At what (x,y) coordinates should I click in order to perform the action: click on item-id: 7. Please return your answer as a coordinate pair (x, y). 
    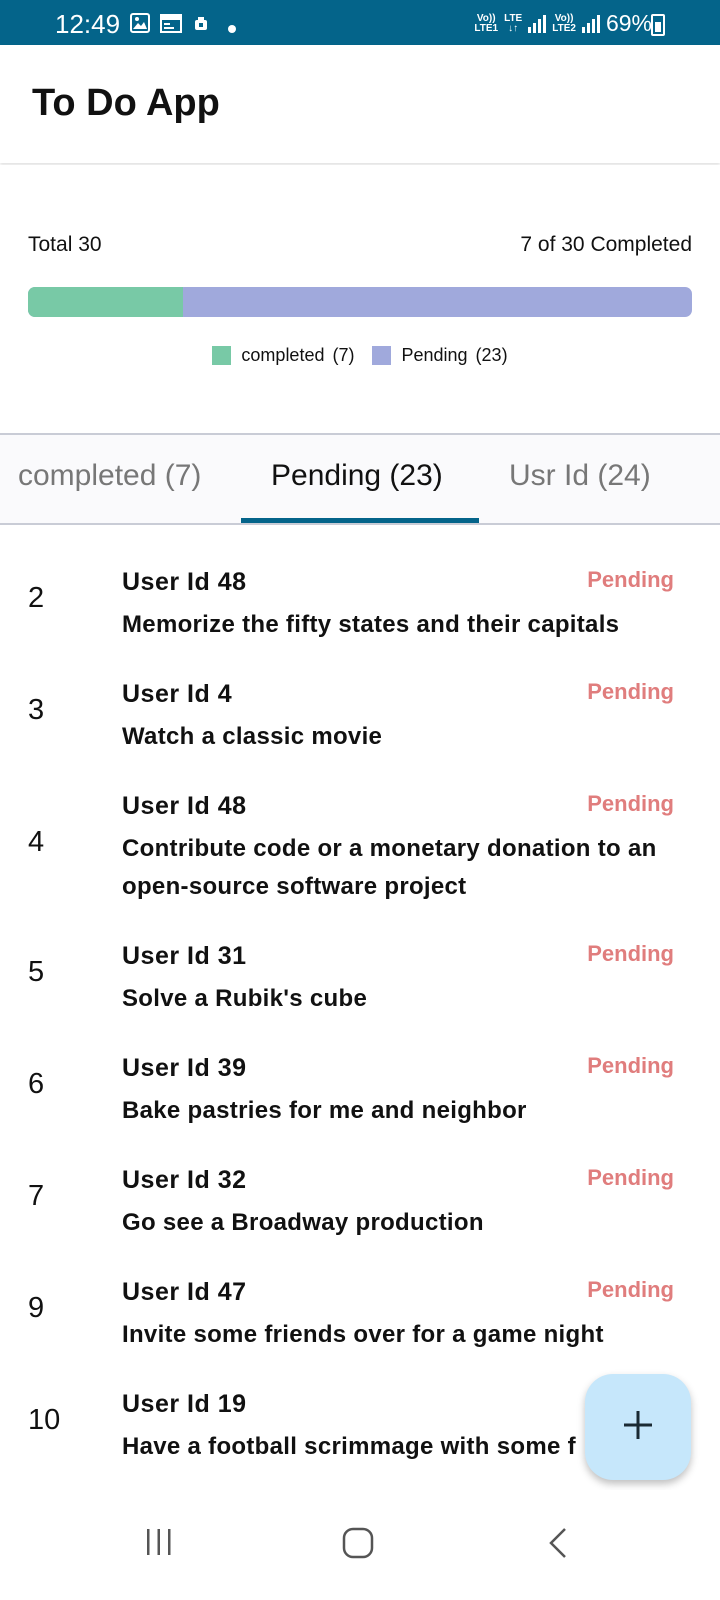
    Looking at the image, I should click on (36, 1196).